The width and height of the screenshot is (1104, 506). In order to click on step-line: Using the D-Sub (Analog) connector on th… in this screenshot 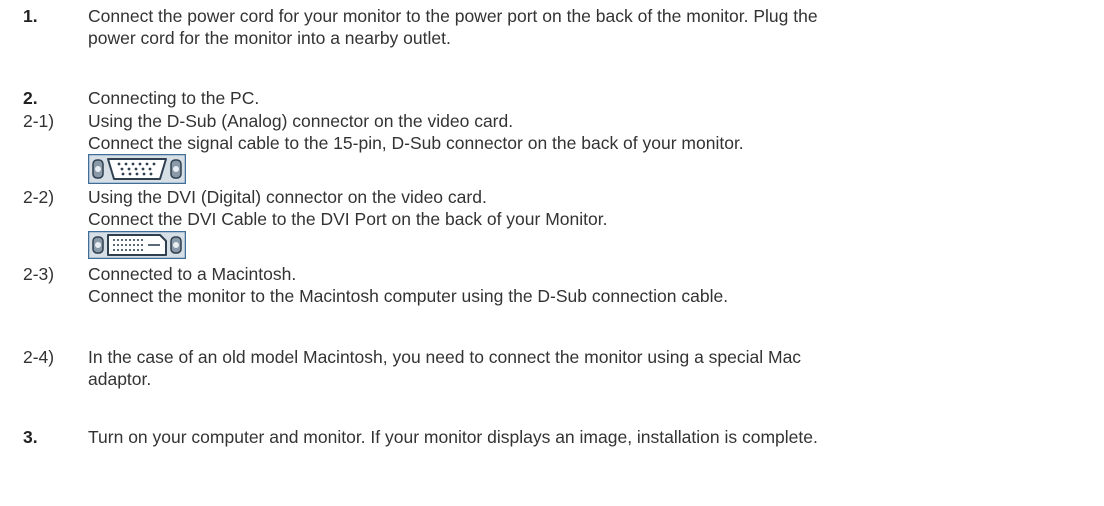, I will do `click(301, 121)`.